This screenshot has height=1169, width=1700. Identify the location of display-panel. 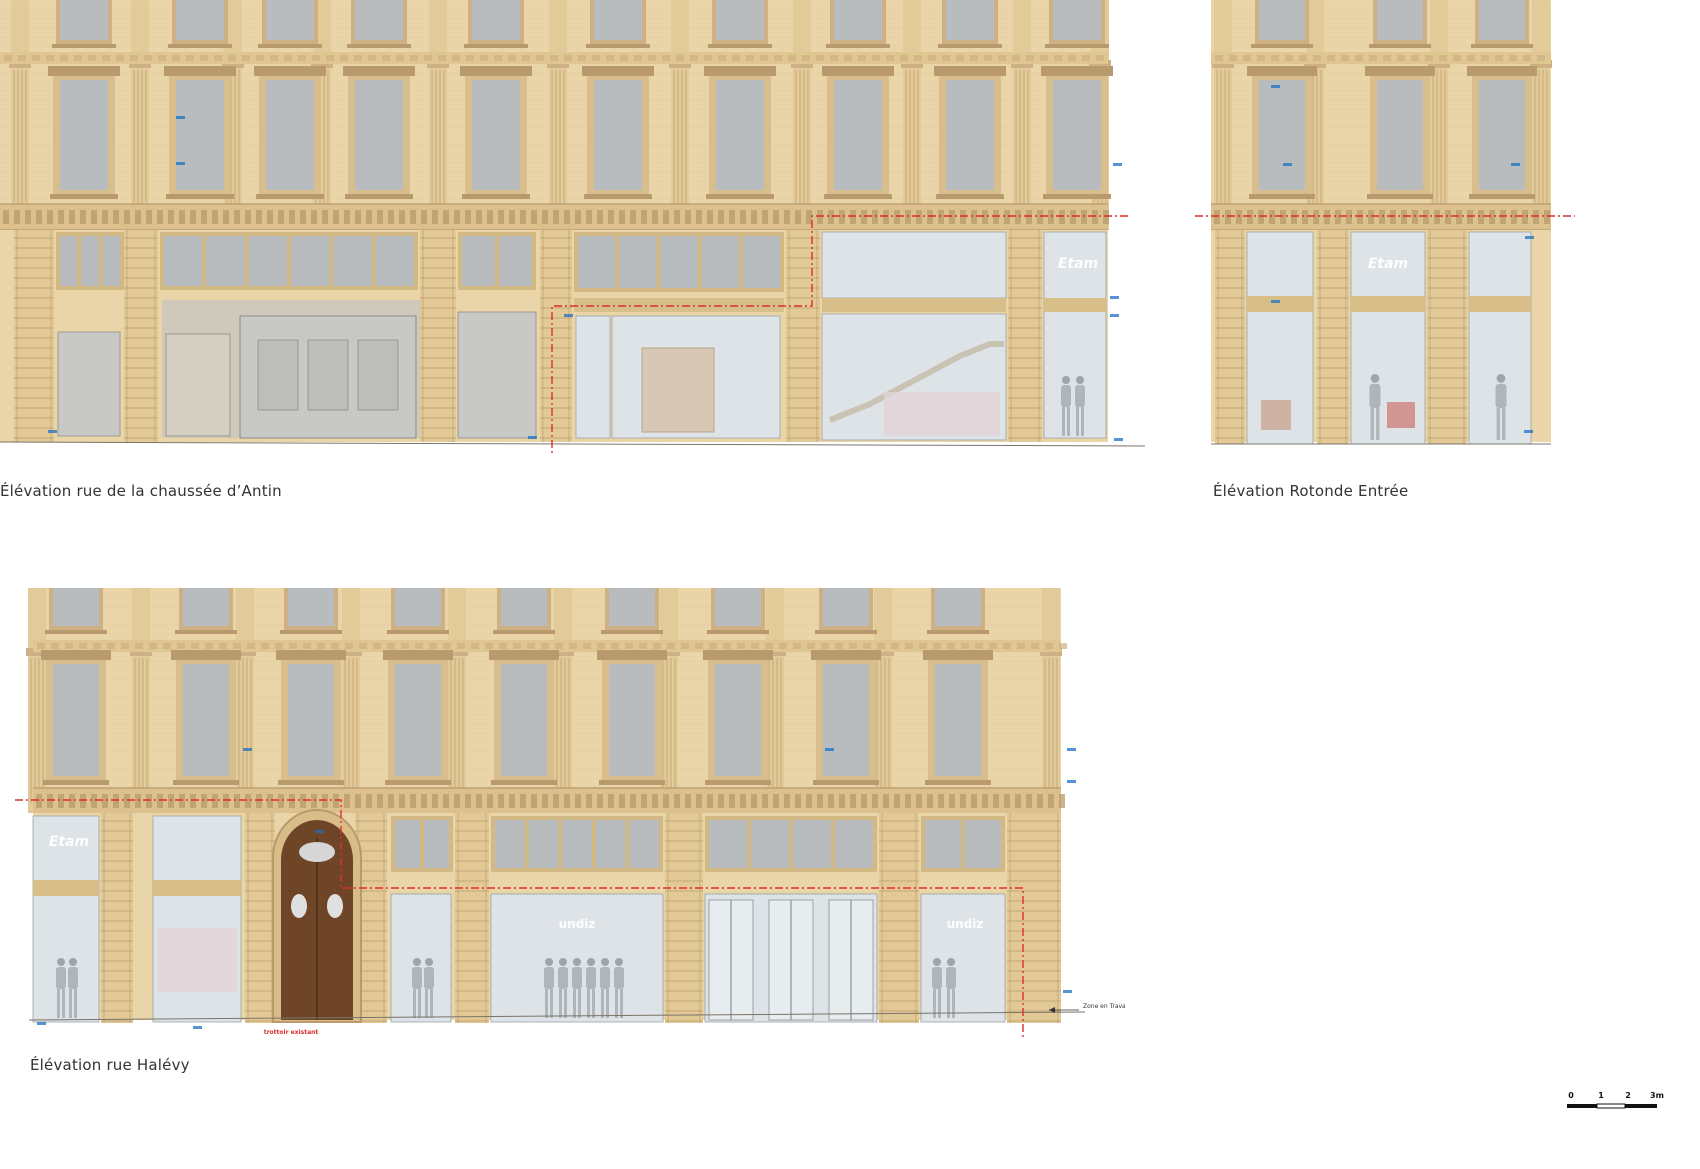
(678, 390).